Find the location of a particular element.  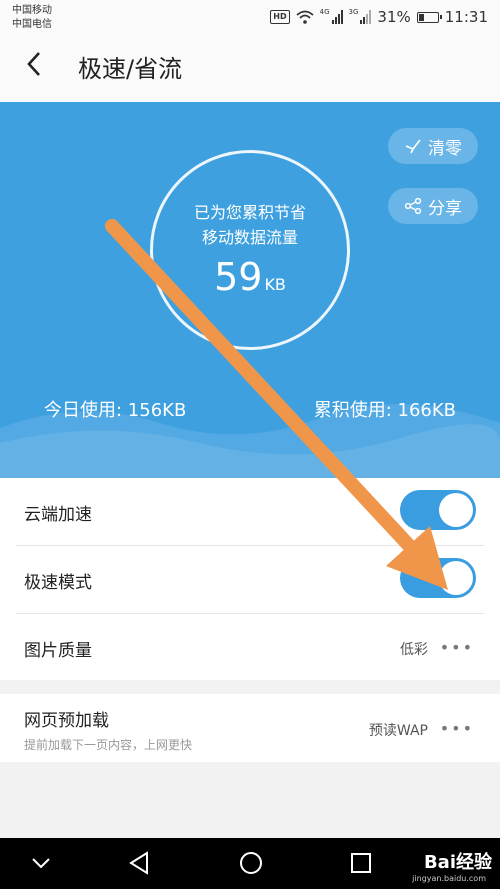

broom-icon is located at coordinates (413, 146).